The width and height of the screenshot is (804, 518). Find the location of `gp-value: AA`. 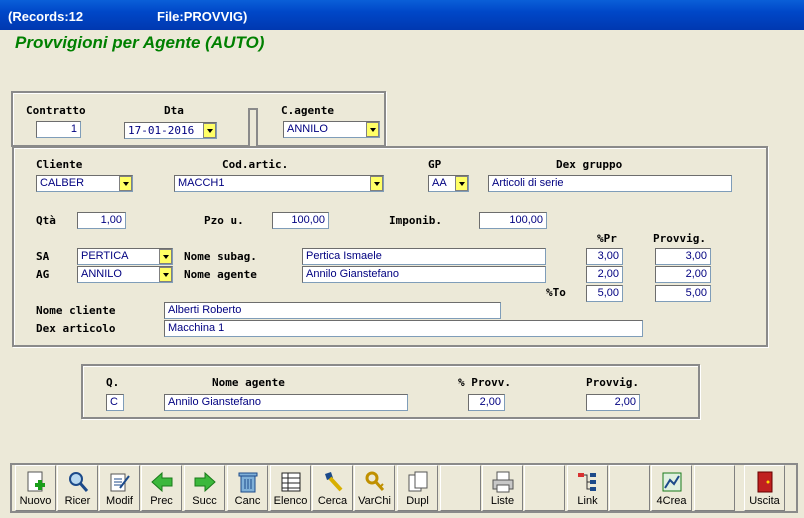

gp-value: AA is located at coordinates (439, 183).